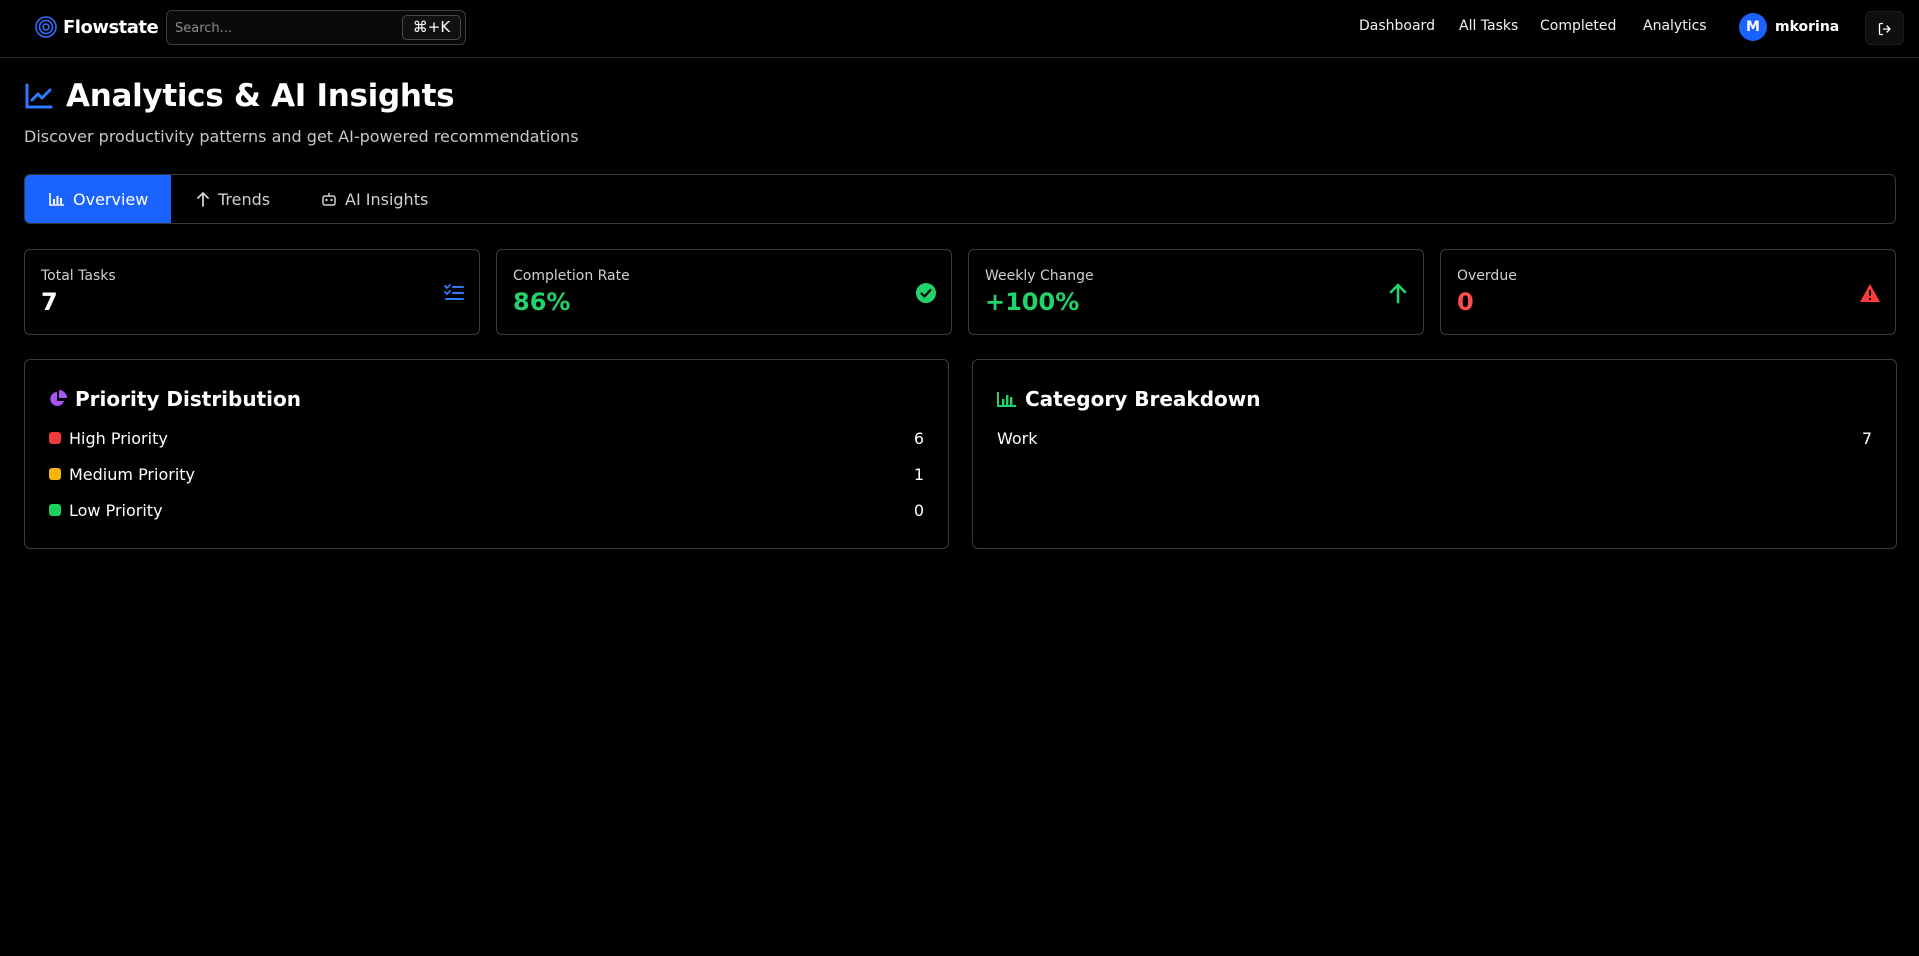 The height and width of the screenshot is (956, 1919). What do you see at coordinates (431, 27) in the screenshot?
I see `search-shortcut-badge: ⌘+K` at bounding box center [431, 27].